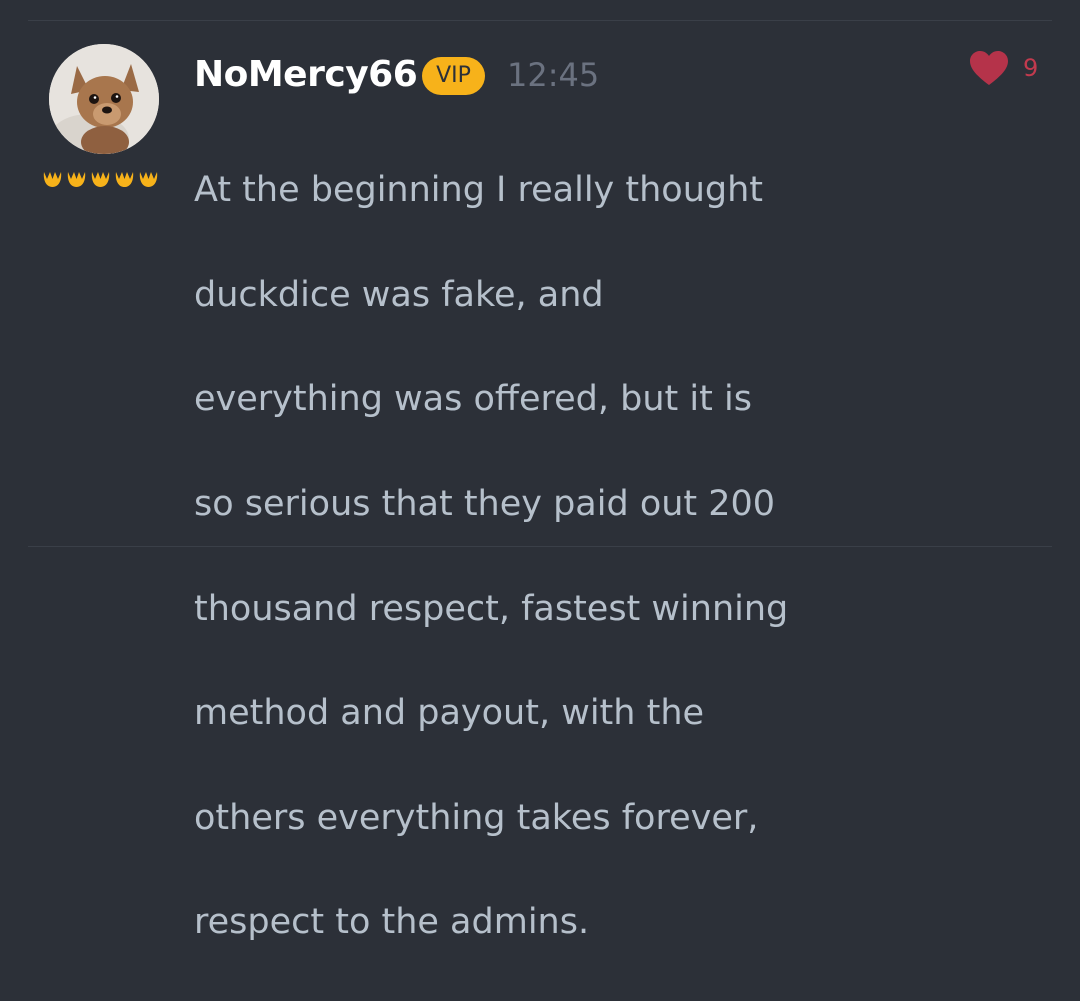 The width and height of the screenshot is (1080, 1001). I want to click on avatar, so click(104, 99).